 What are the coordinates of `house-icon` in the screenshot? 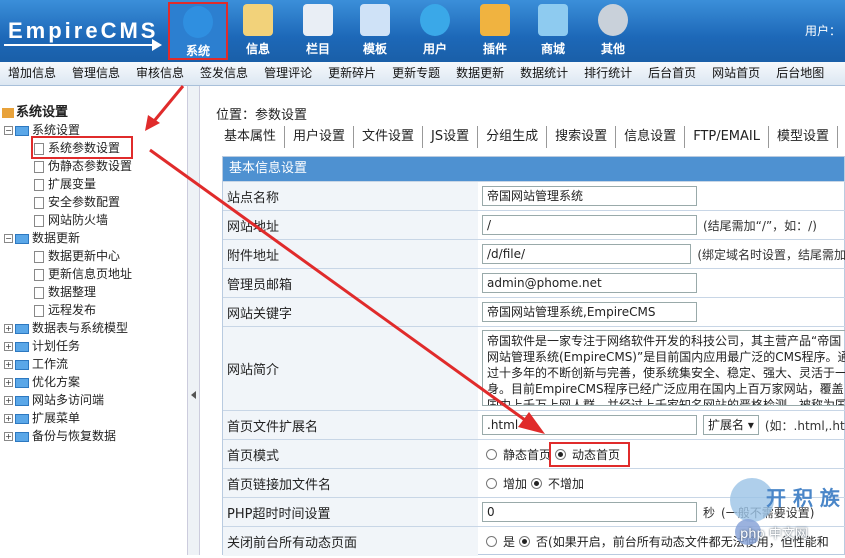 It's located at (8, 112).